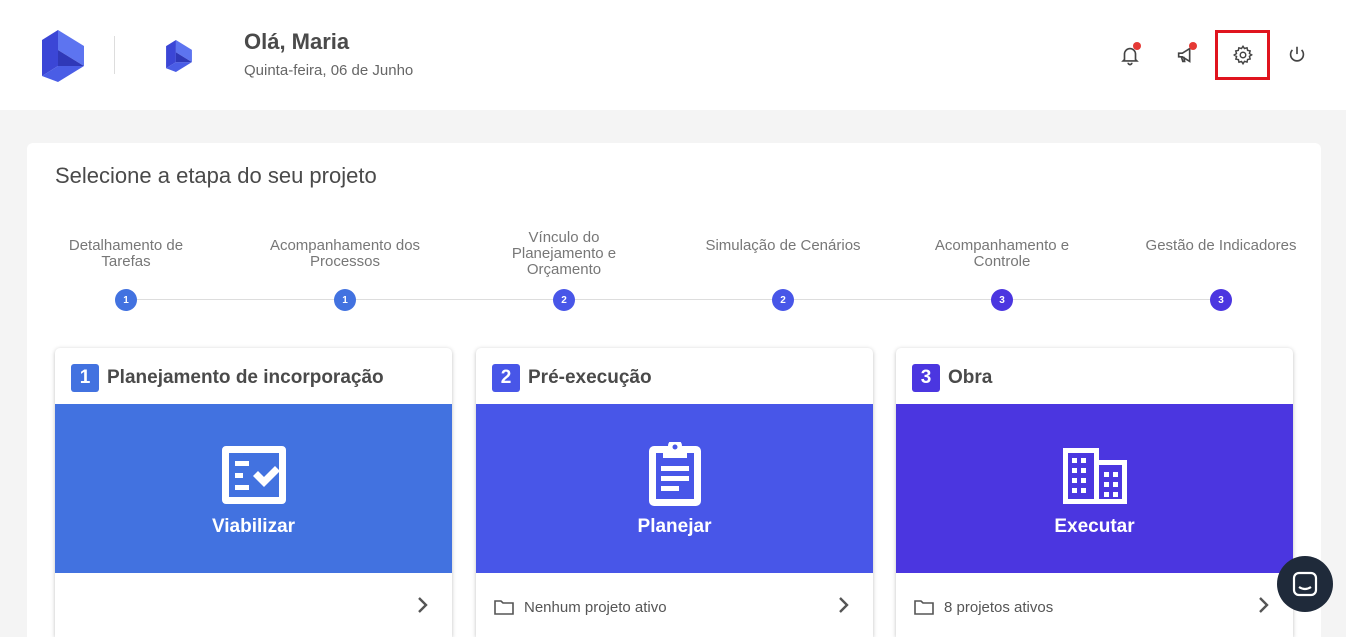 The width and height of the screenshot is (1346, 637). What do you see at coordinates (1130, 55) in the screenshot?
I see `notifications-button` at bounding box center [1130, 55].